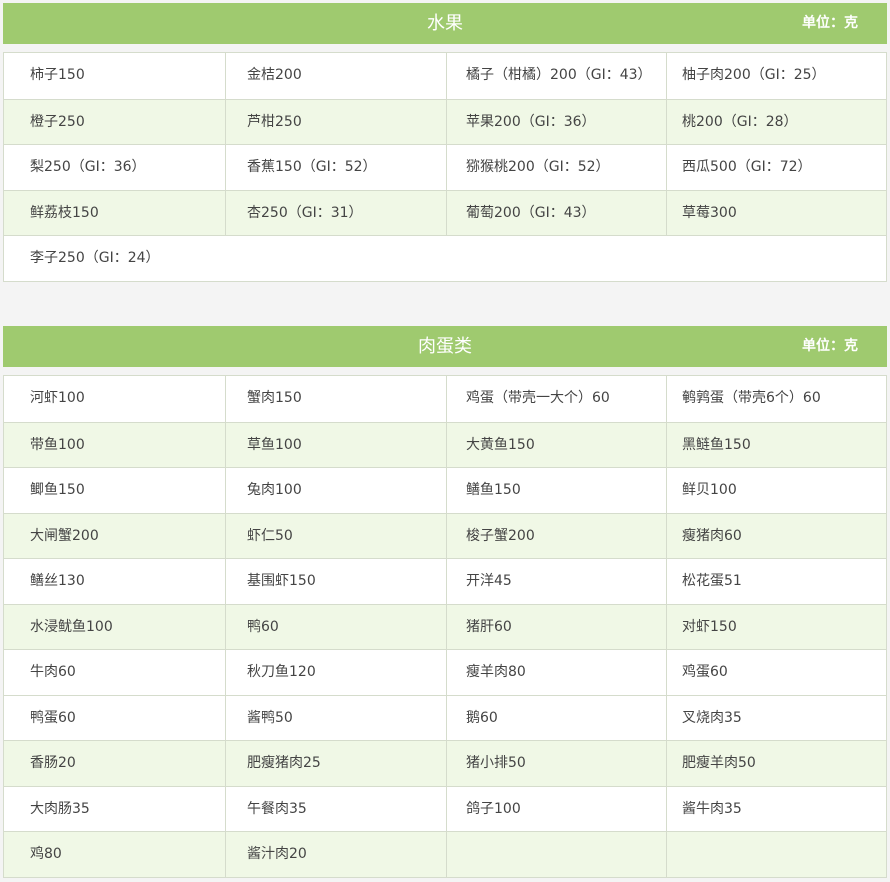 The height and width of the screenshot is (882, 890). I want to click on meat-egg-unit-label: 单位：克, so click(830, 346).